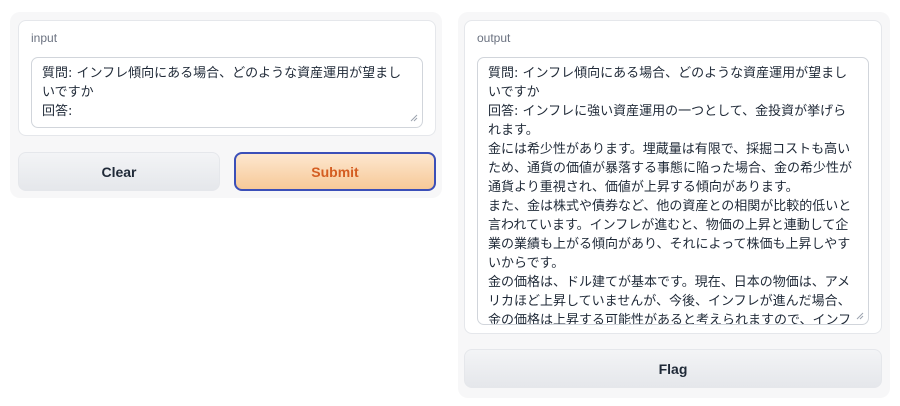  Describe the element at coordinates (119, 171) in the screenshot. I see `clear-button: Clear` at that location.